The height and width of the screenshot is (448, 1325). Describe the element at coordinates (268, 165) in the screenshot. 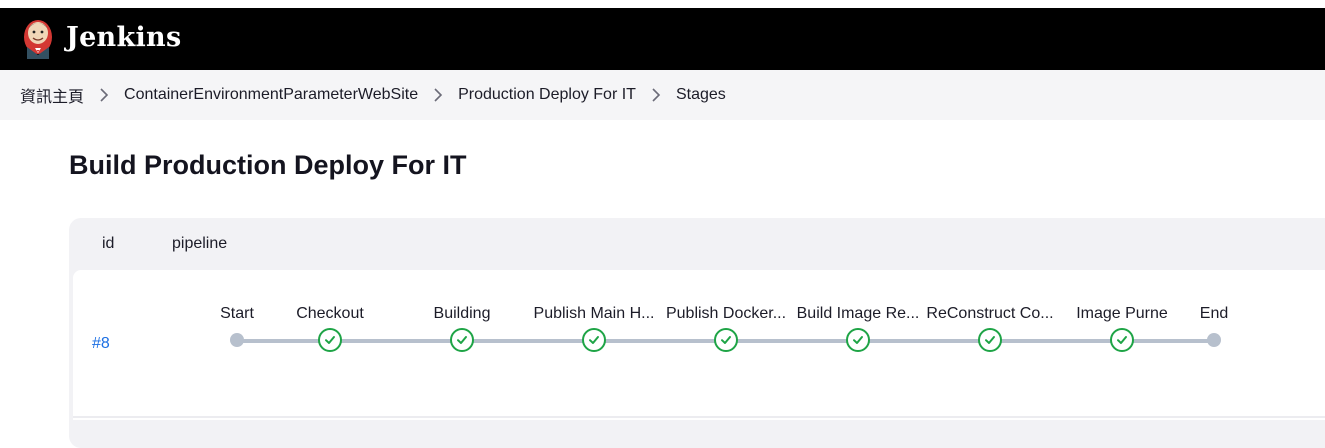

I see `page-title: Build Production Deploy For IT` at that location.